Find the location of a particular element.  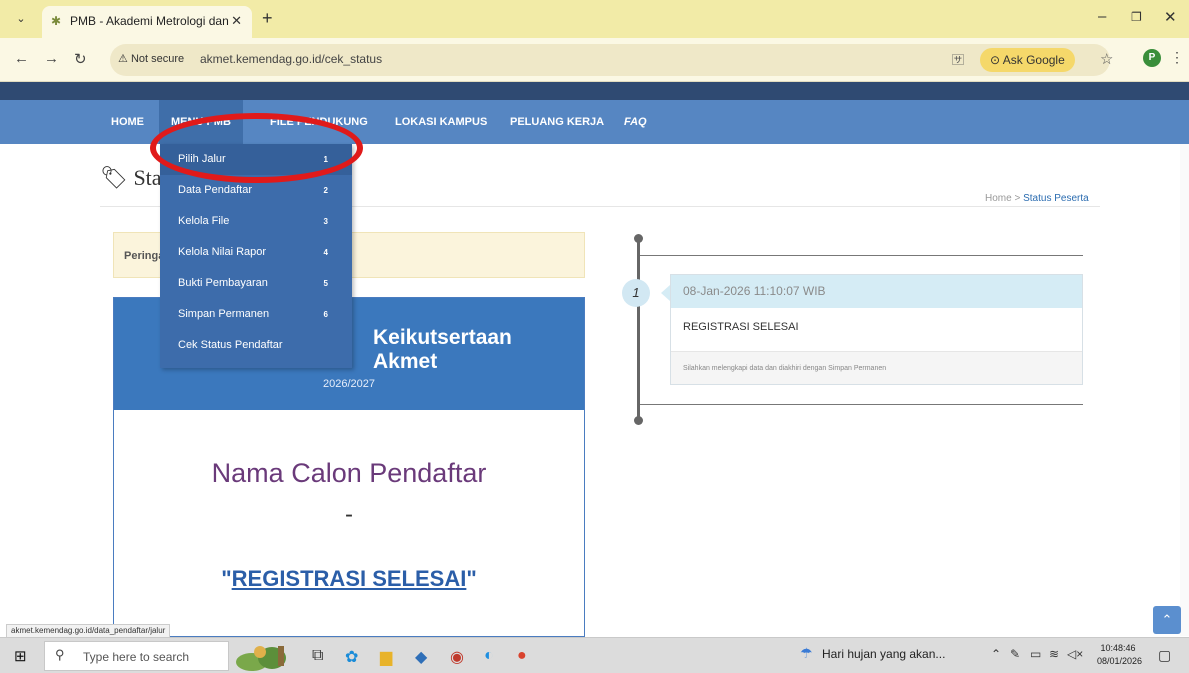

chrome-icon: ◉ is located at coordinates (457, 657).